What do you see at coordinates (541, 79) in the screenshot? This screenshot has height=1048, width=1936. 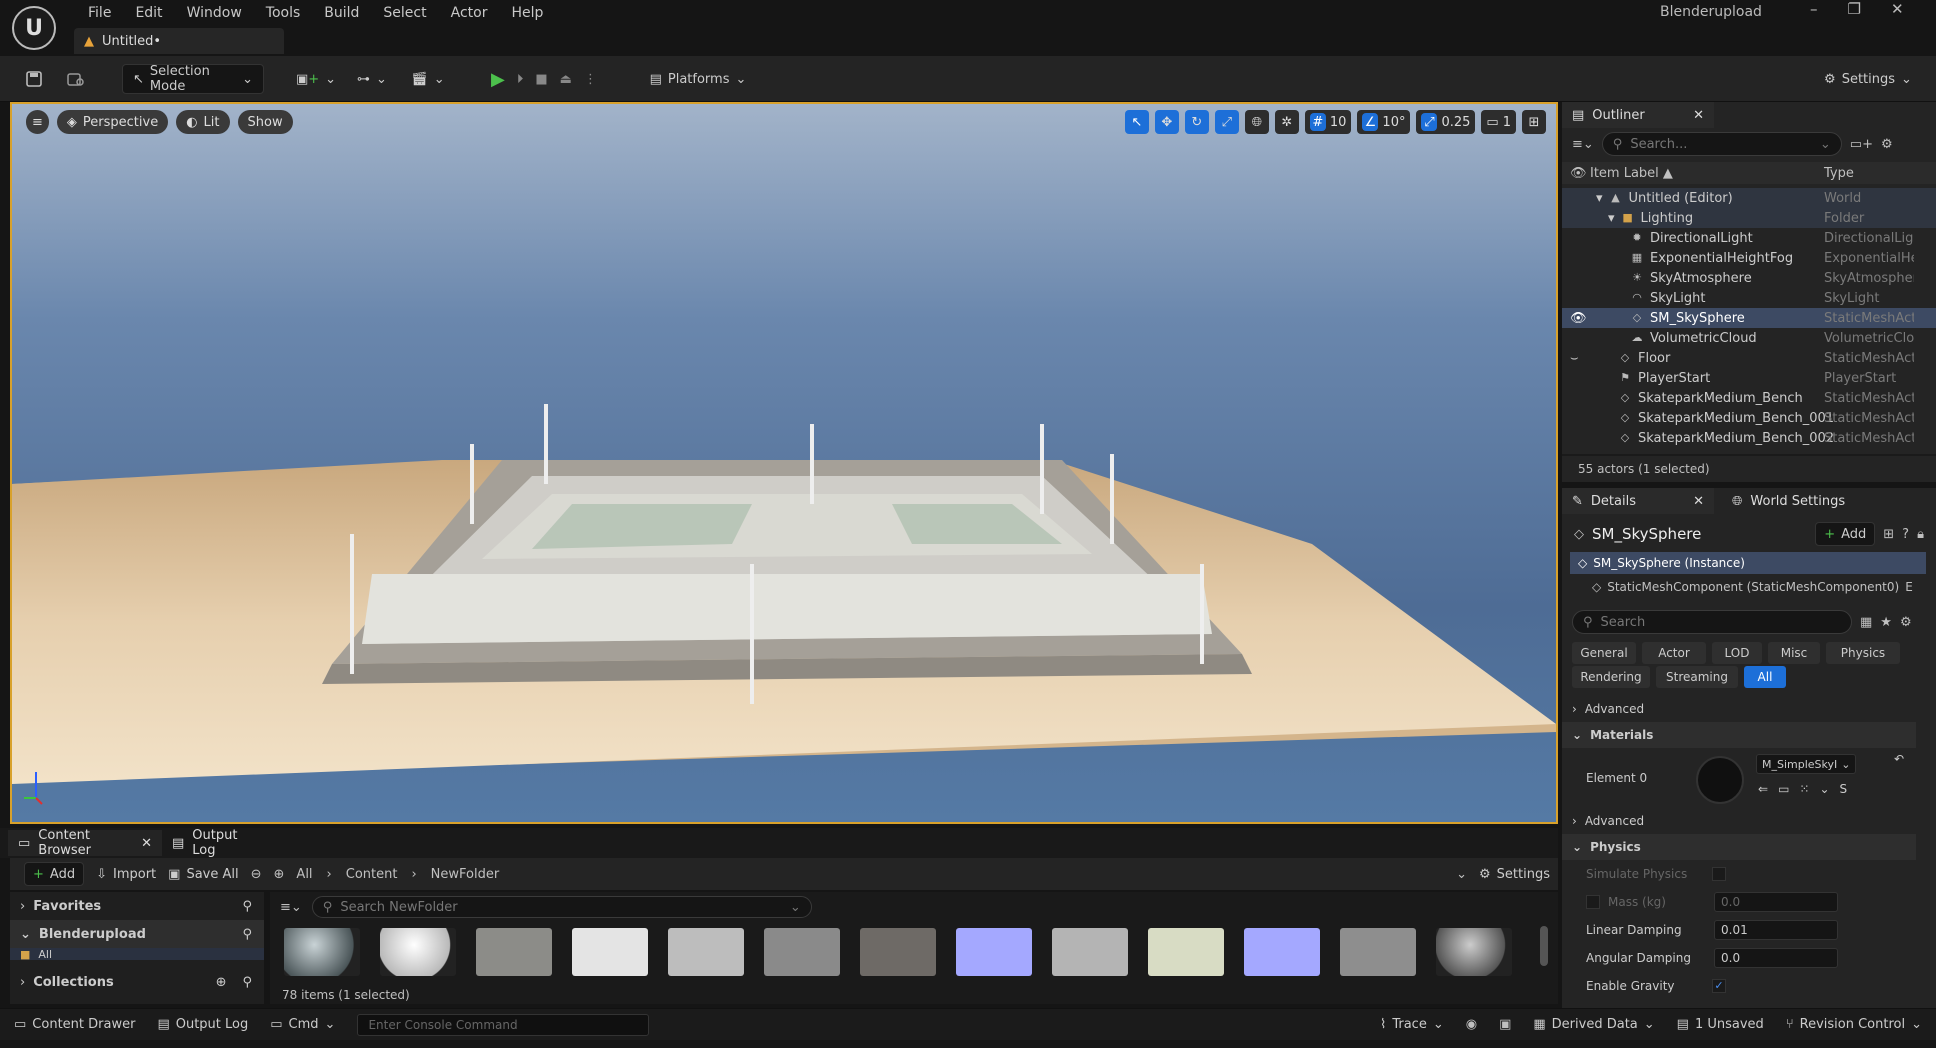 I see `stop-icon: ■` at bounding box center [541, 79].